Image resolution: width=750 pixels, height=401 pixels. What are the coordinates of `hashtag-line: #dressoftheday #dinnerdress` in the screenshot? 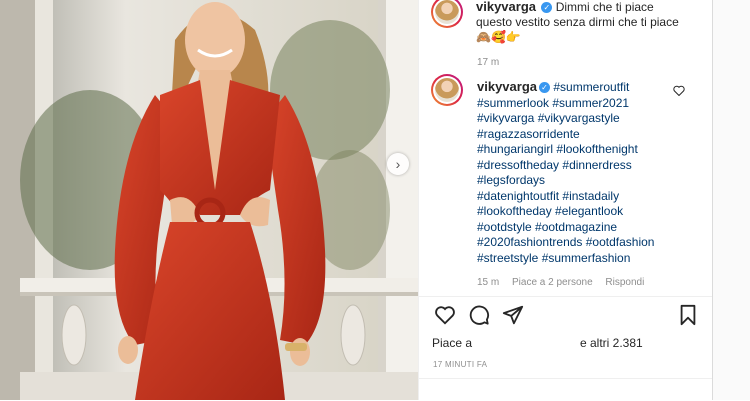 It's located at (577, 166).